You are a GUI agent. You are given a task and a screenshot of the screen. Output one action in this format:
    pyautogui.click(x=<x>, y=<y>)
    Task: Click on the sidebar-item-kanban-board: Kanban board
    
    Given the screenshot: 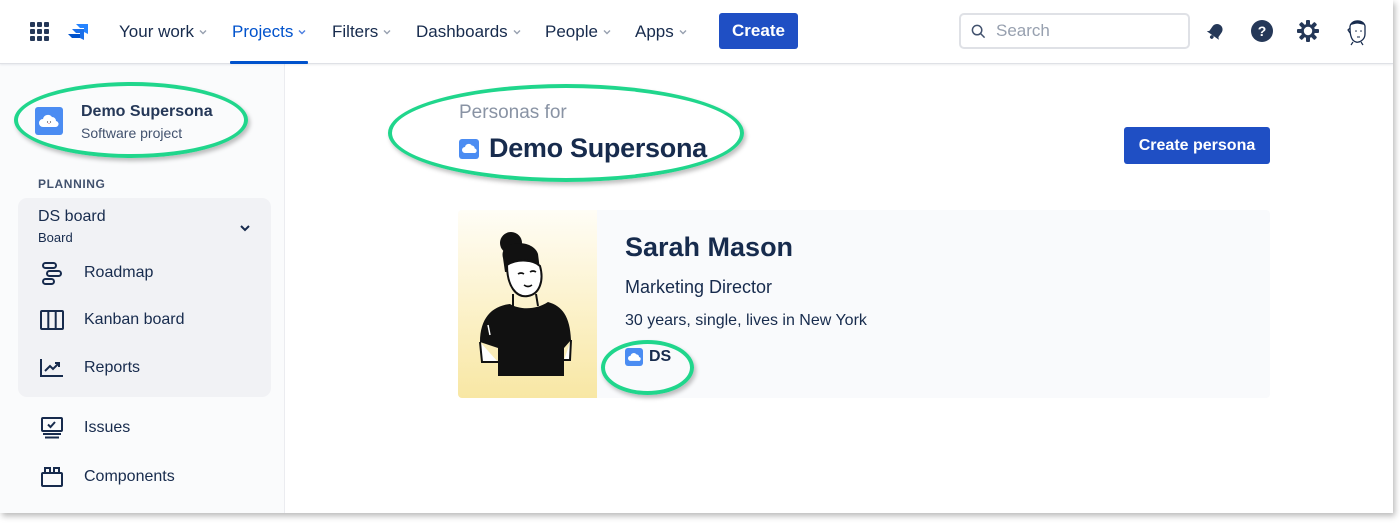 What is the action you would take?
    pyautogui.click(x=112, y=320)
    